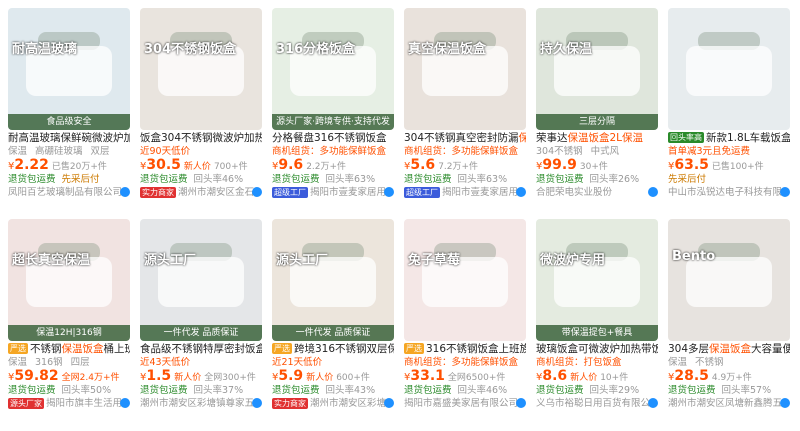  What do you see at coordinates (691, 376) in the screenshot?
I see `price-value: 28.5` at bounding box center [691, 376].